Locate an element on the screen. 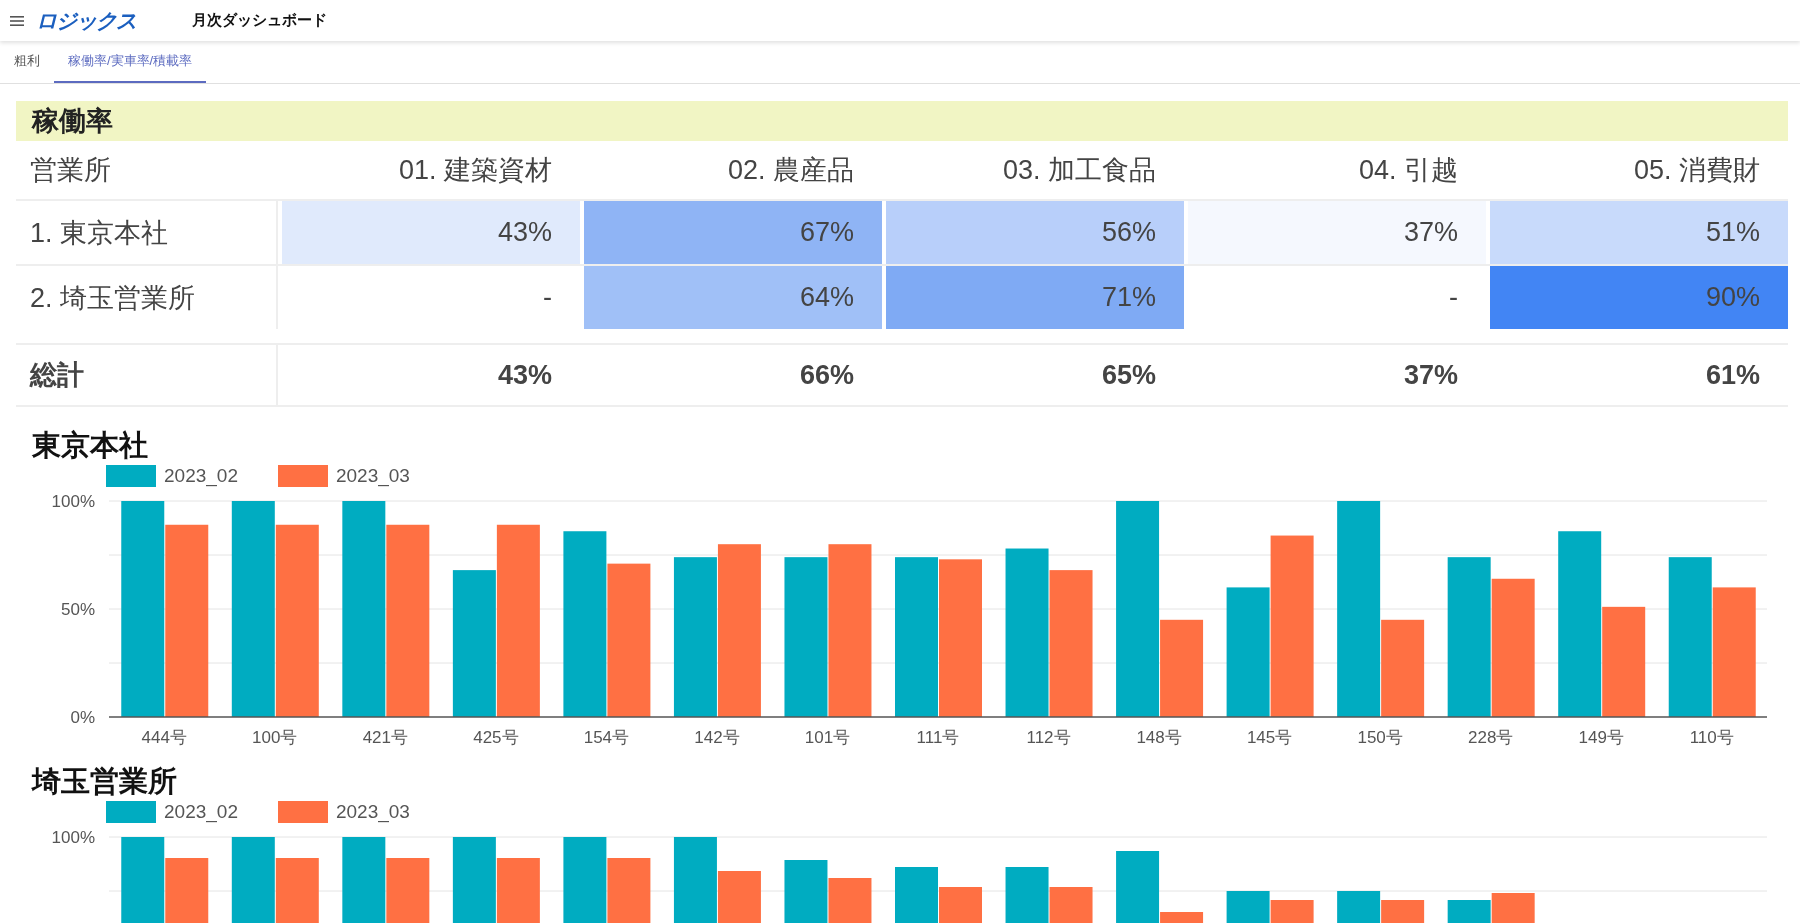  table-cell: 43% is located at coordinates (431, 232).